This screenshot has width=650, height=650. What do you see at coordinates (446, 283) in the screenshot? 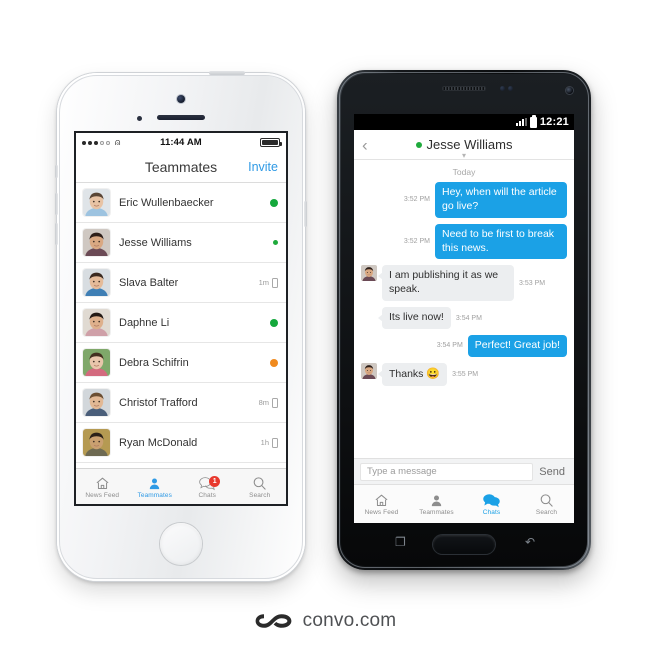
I see `message-bubble: I am publishing it as we speak.` at bounding box center [446, 283].